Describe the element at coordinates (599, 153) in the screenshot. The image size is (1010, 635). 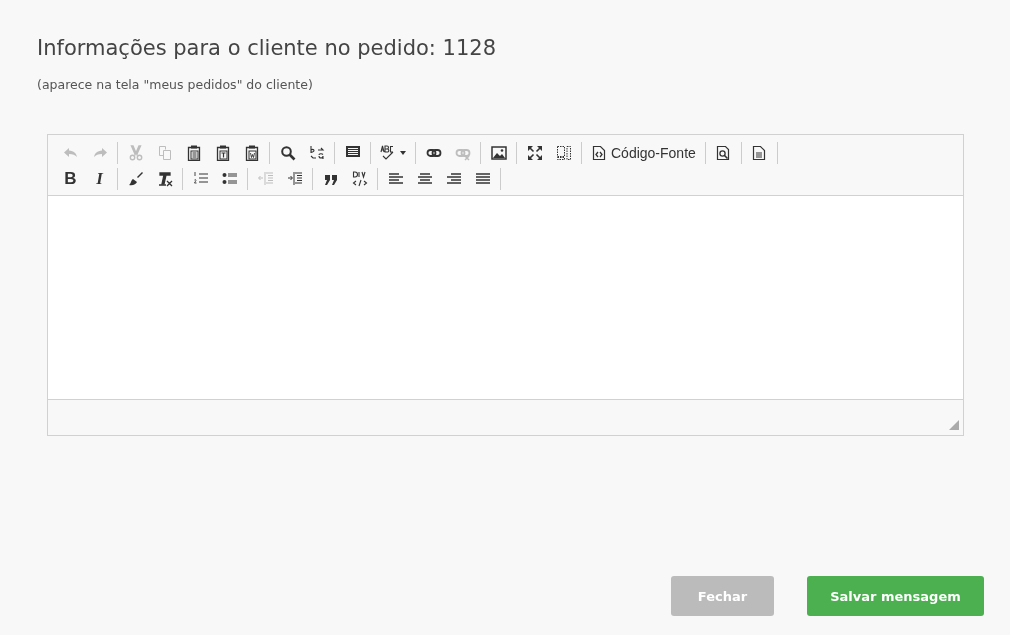
I see `source-code-icon` at that location.